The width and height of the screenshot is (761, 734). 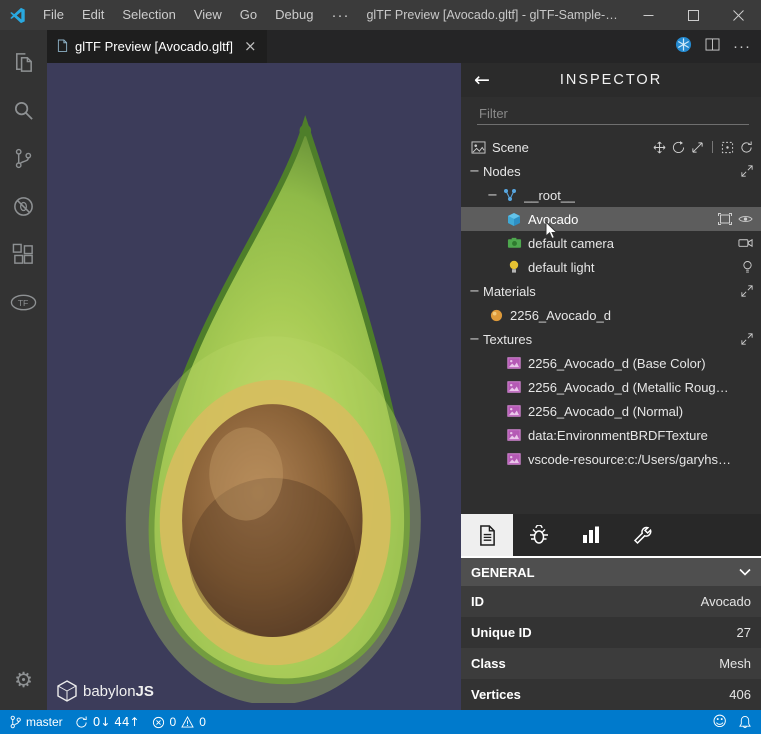 What do you see at coordinates (738, 15) in the screenshot?
I see `close-button` at bounding box center [738, 15].